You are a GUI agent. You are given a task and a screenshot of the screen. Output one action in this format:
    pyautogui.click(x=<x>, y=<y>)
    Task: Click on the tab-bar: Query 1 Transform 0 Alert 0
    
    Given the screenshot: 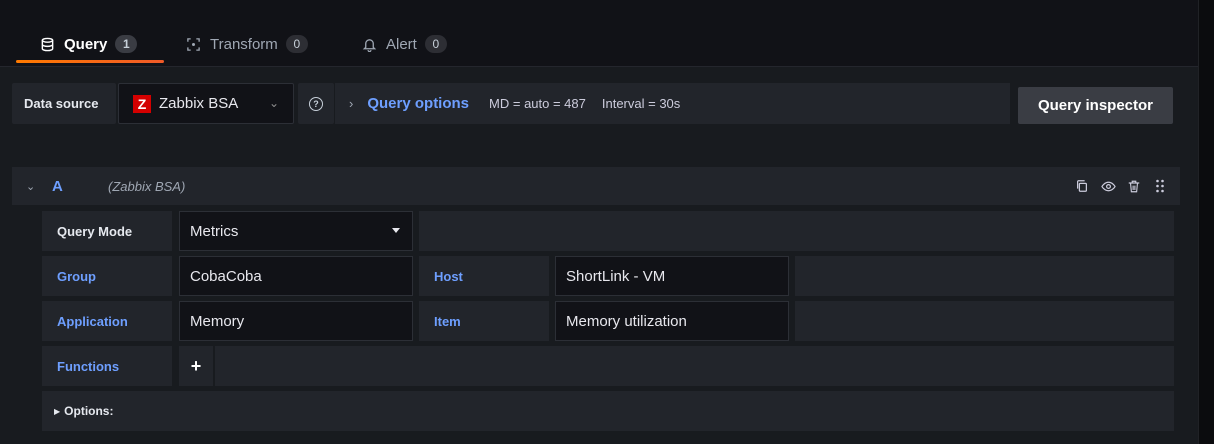 What is the action you would take?
    pyautogui.click(x=599, y=33)
    